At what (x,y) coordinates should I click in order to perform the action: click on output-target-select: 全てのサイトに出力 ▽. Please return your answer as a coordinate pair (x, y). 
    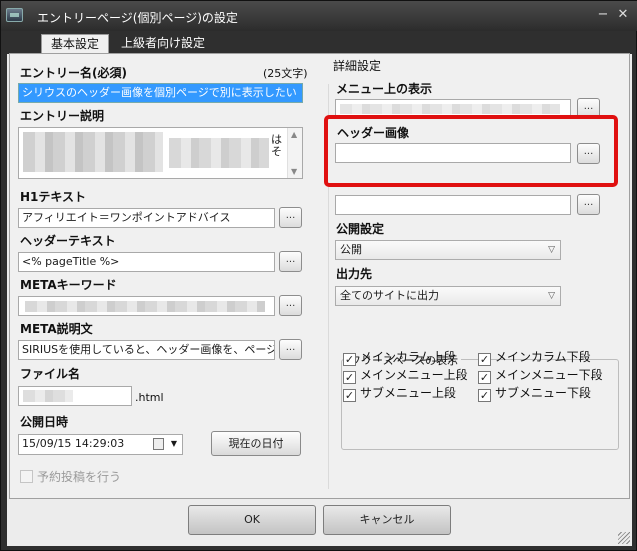
    Looking at the image, I should click on (448, 296).